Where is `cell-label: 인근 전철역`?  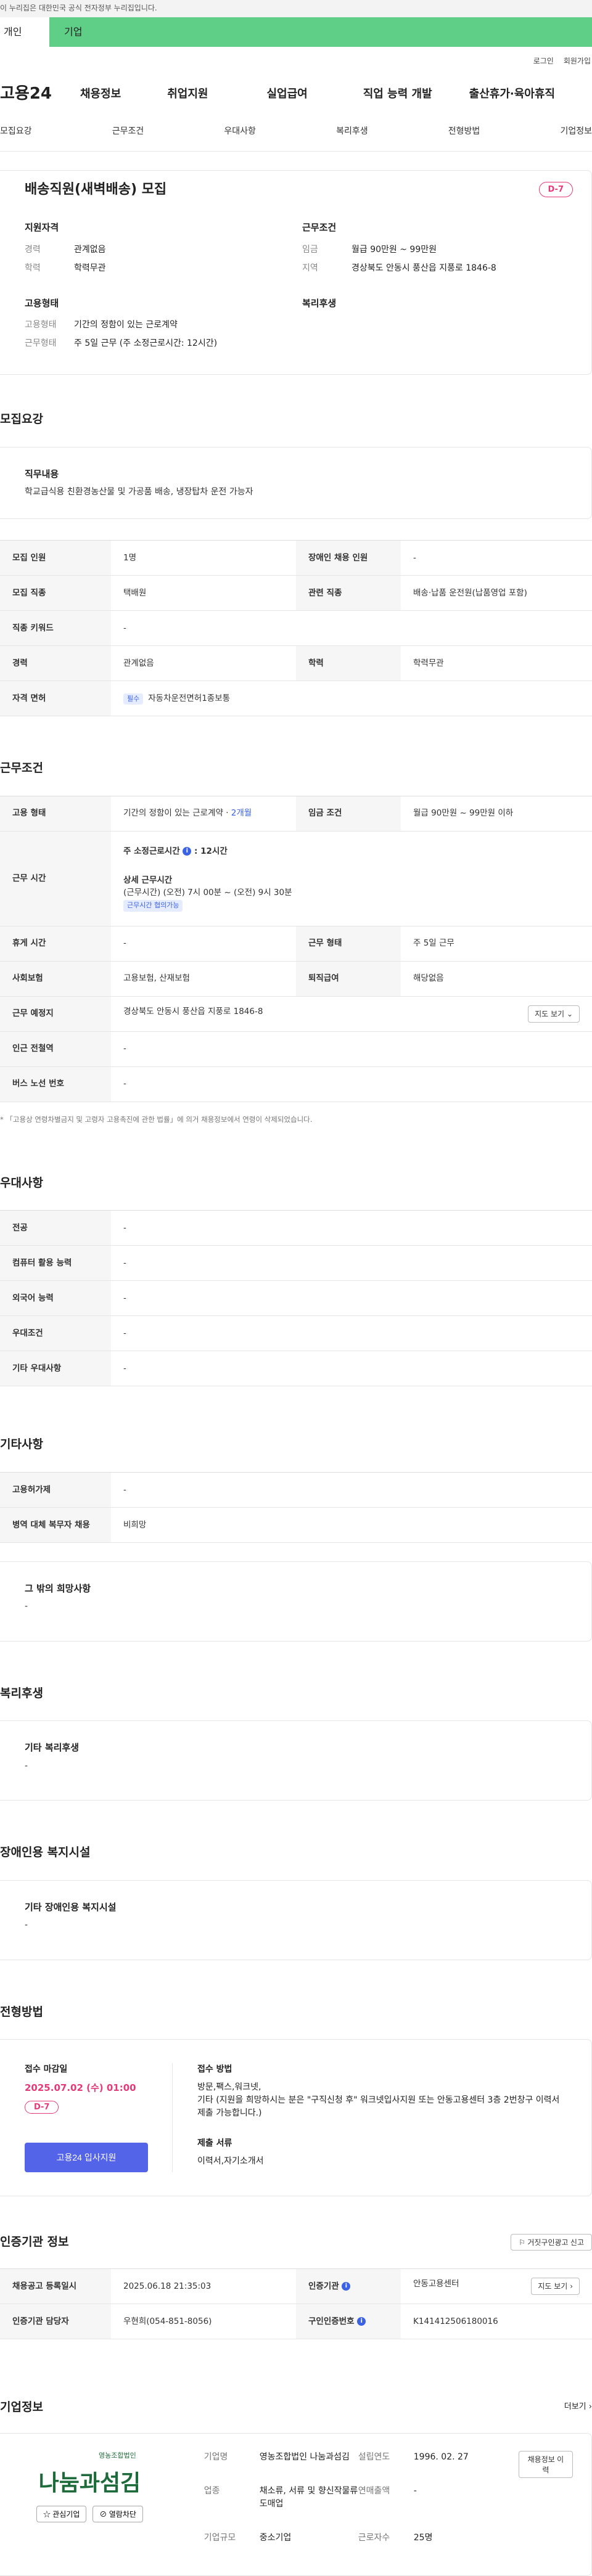 cell-label: 인근 전철역 is located at coordinates (55, 1049).